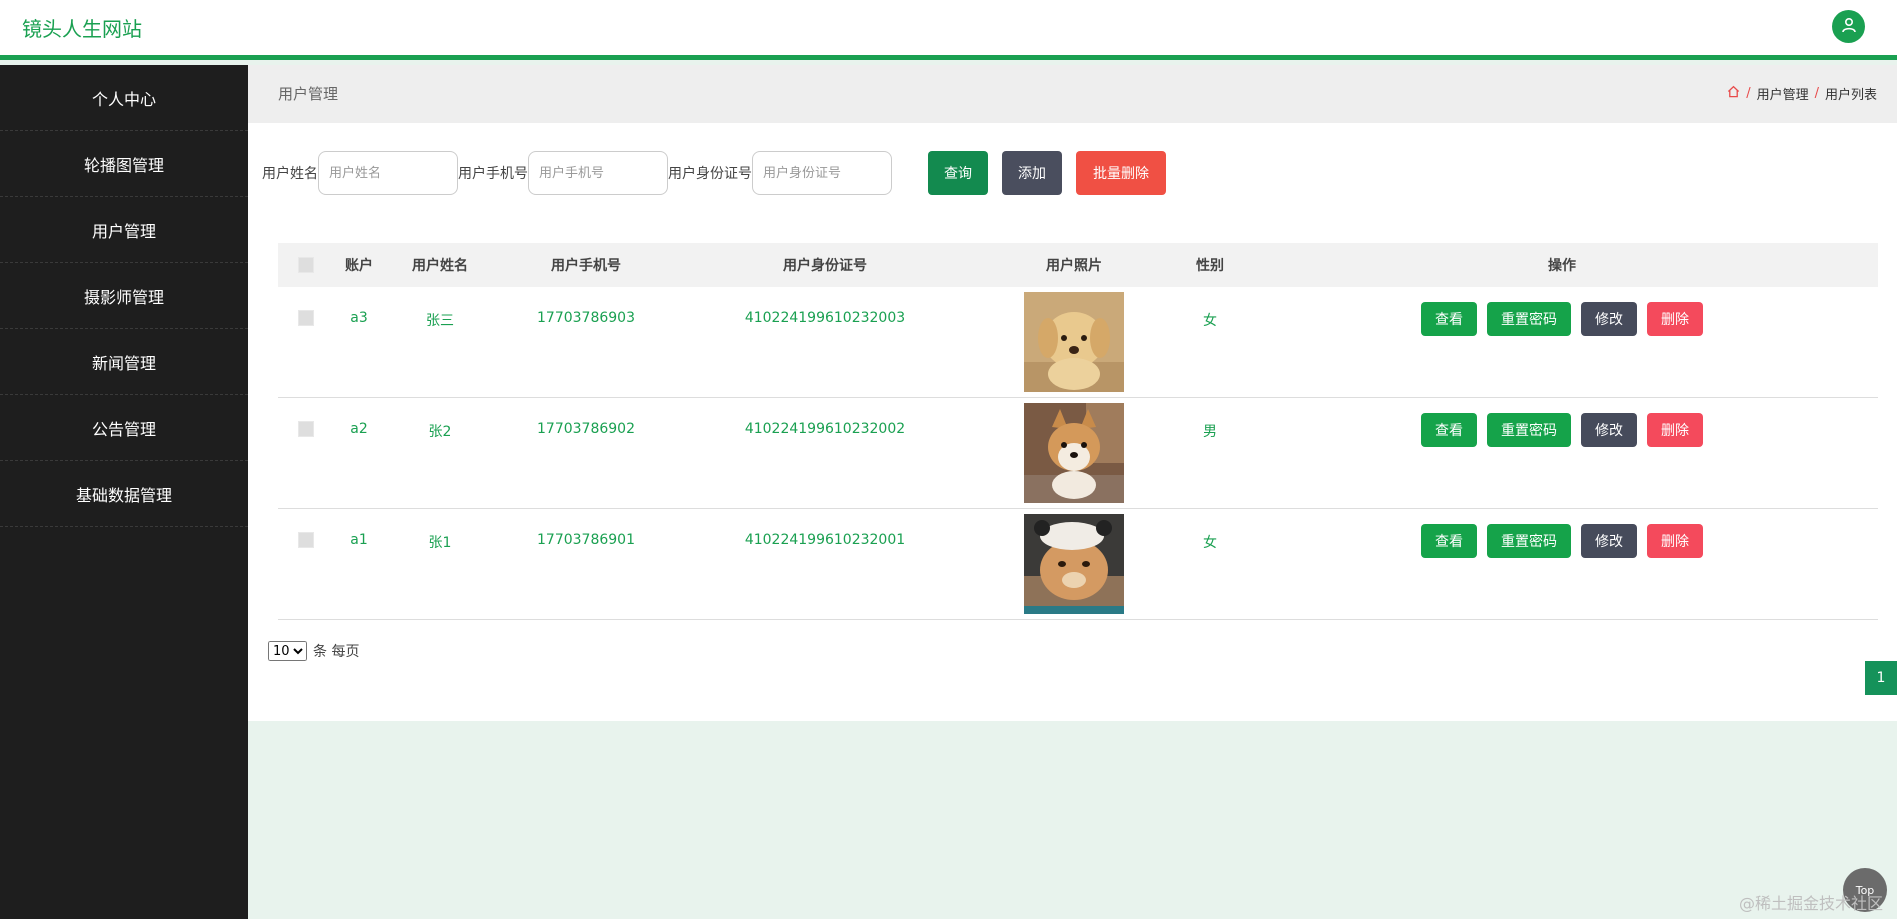 Image resolution: width=1897 pixels, height=919 pixels. I want to click on account-cell: a2, so click(359, 429).